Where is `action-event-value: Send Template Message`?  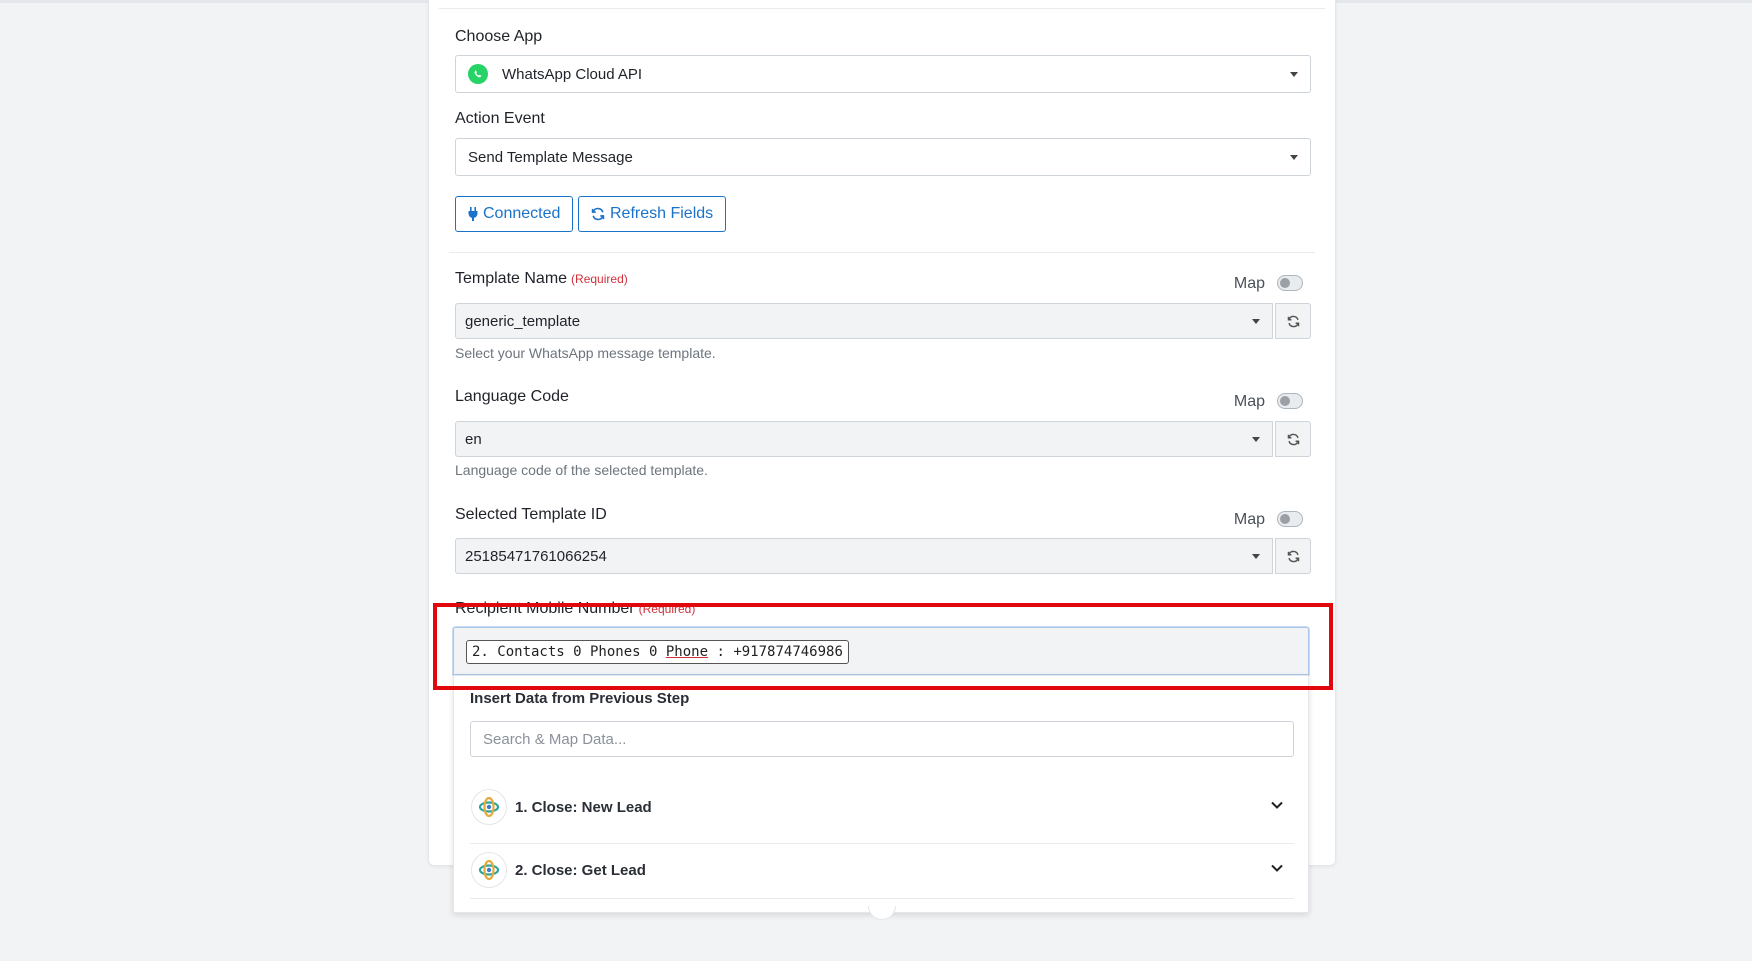 action-event-value: Send Template Message is located at coordinates (550, 157).